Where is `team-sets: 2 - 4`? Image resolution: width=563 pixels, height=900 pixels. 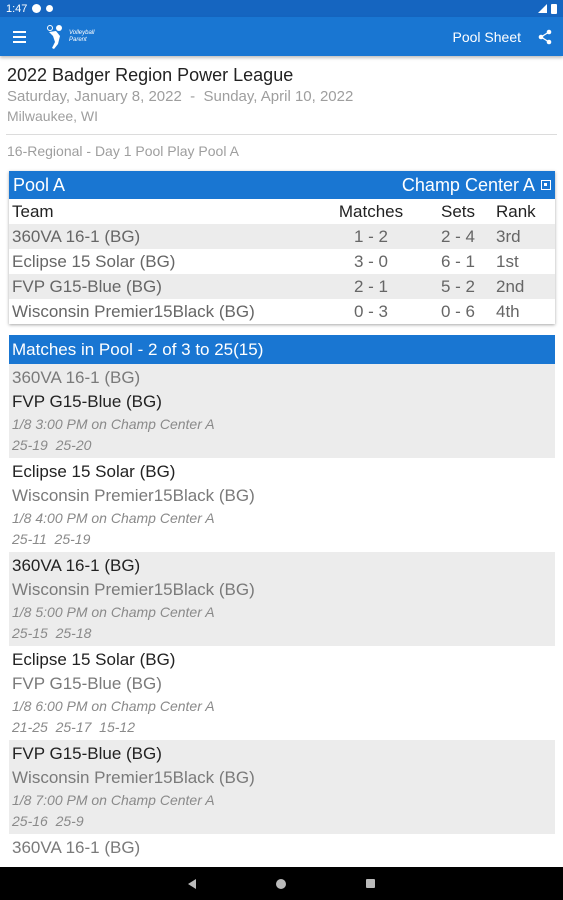 team-sets: 2 - 4 is located at coordinates (458, 236).